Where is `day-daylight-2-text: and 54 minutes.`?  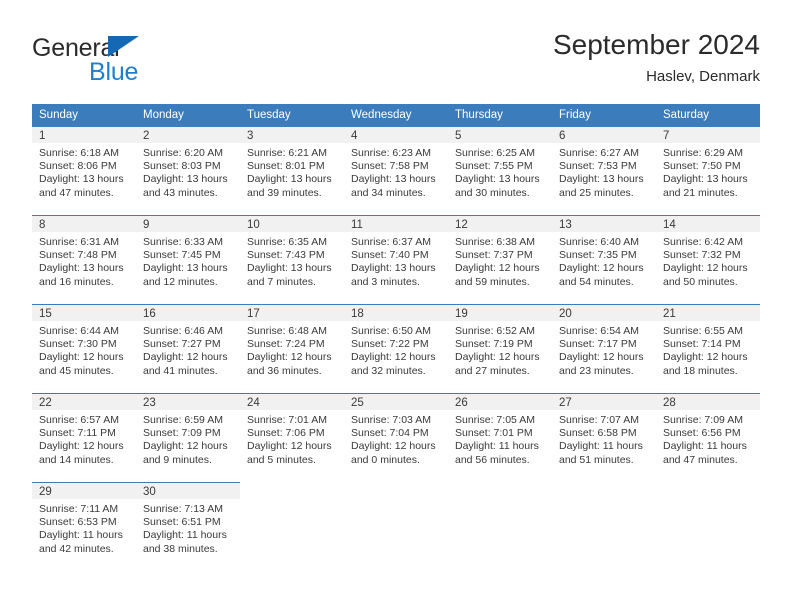 day-daylight-2-text: and 54 minutes. is located at coordinates (596, 281).